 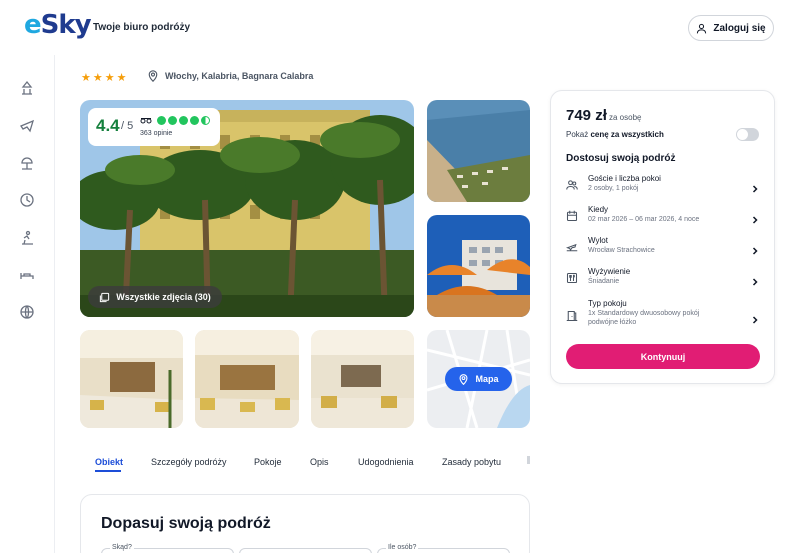 I want to click on tripadvisor-dots, so click(x=183, y=120).